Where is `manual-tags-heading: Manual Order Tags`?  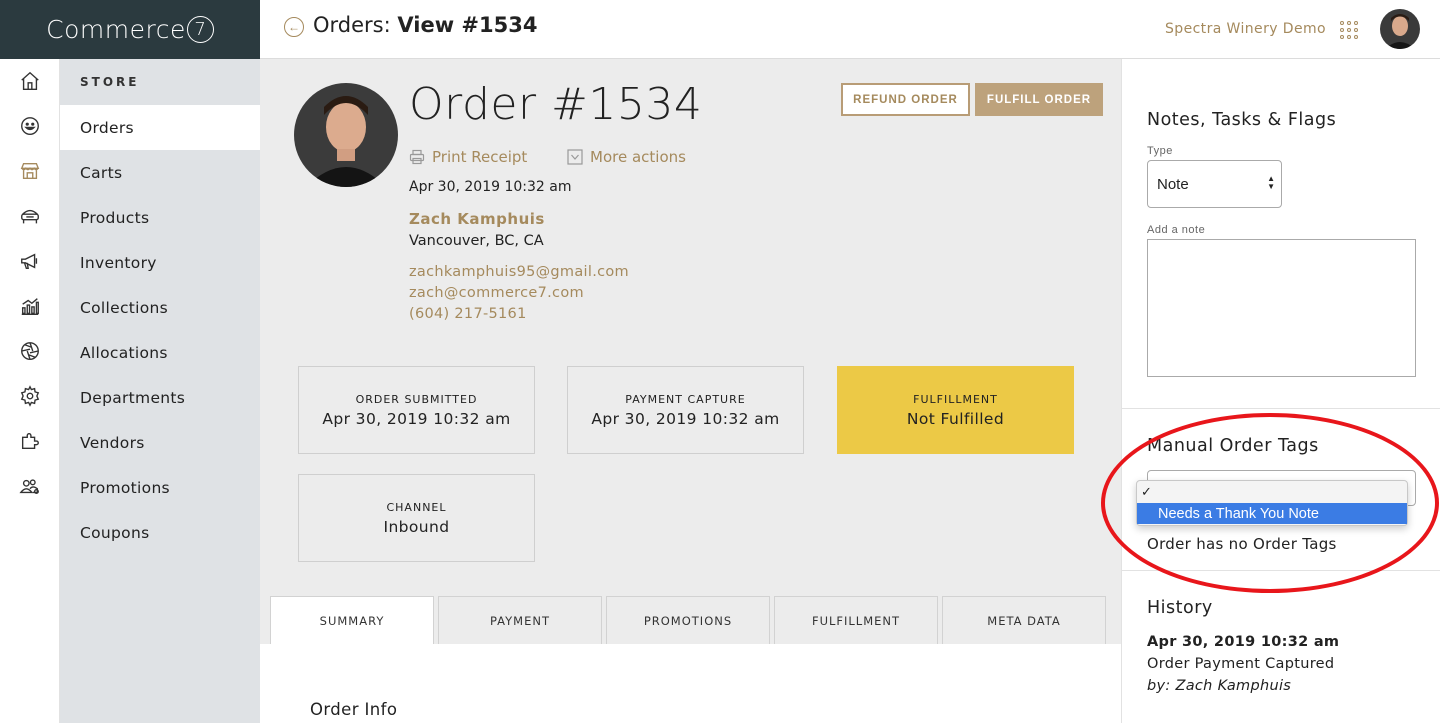 manual-tags-heading: Manual Order Tags is located at coordinates (1233, 446).